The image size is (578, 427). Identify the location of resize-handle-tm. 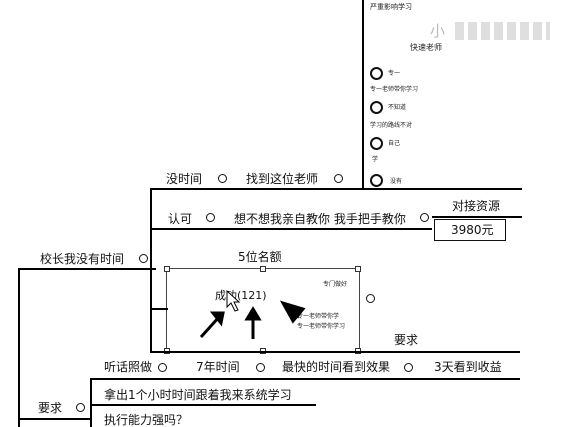
(263, 269).